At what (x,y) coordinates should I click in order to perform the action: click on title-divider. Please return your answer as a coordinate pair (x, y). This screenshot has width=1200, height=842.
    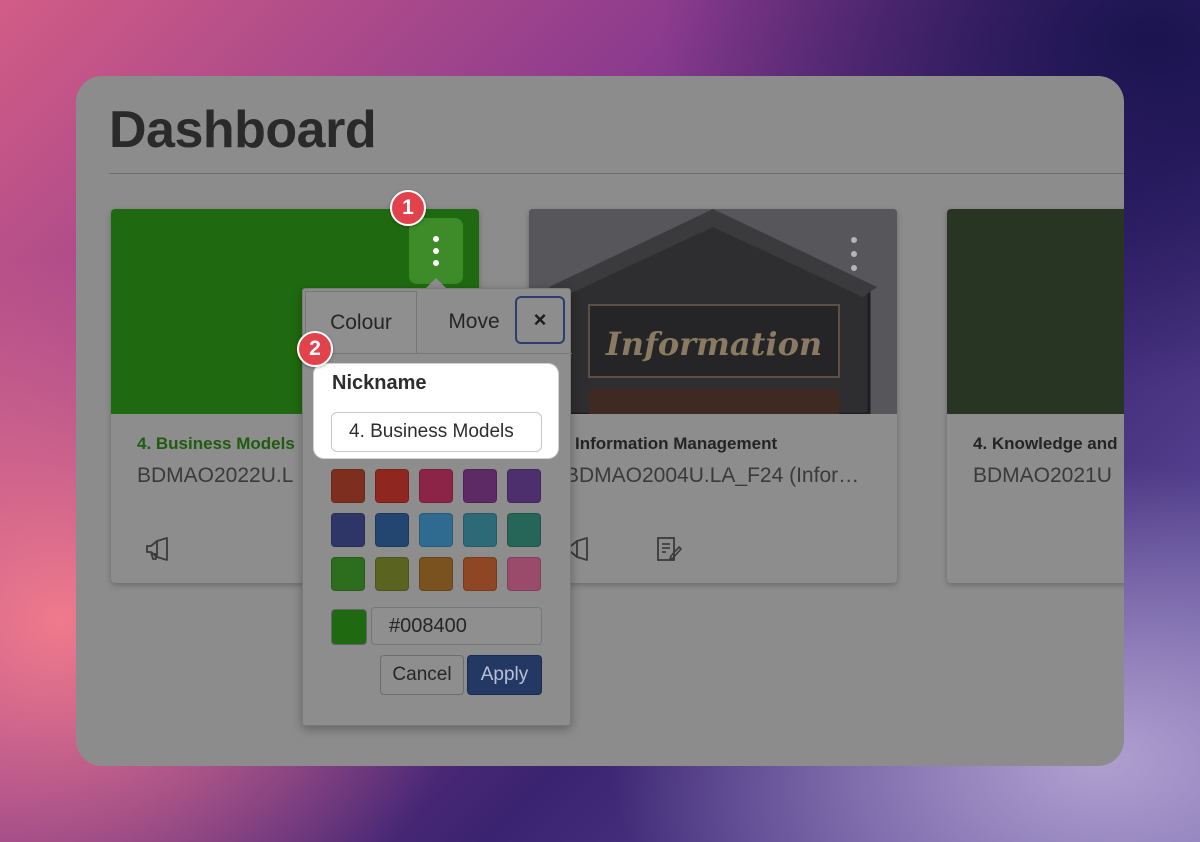
    Looking at the image, I should click on (616, 173).